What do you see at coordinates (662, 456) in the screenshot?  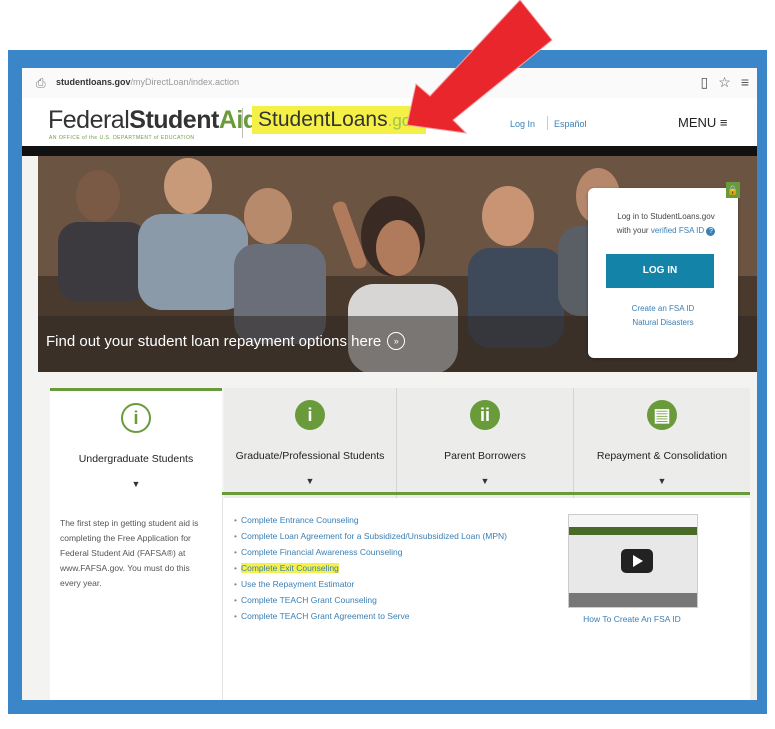 I see `tab-label: Repayment & Consolidation` at bounding box center [662, 456].